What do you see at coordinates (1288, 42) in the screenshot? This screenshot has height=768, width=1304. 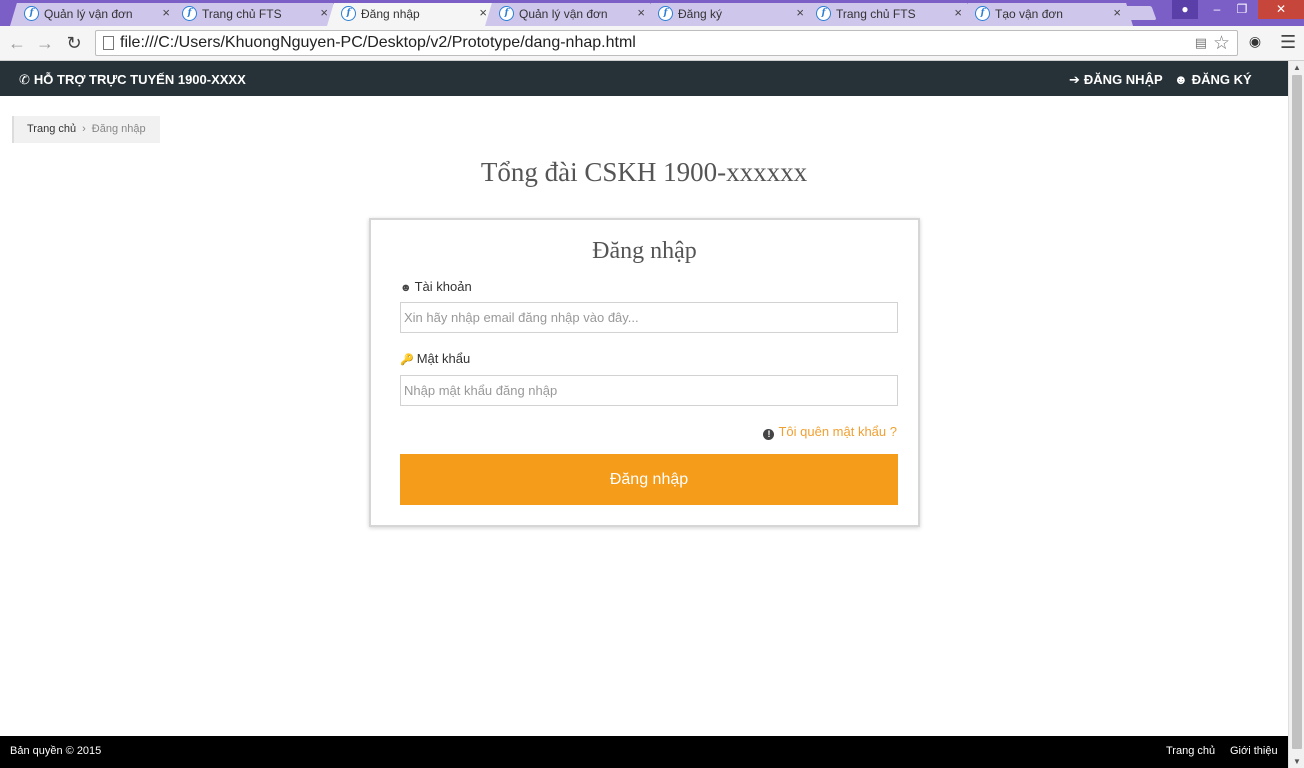 I see `browser-menu-icon: ☰` at bounding box center [1288, 42].